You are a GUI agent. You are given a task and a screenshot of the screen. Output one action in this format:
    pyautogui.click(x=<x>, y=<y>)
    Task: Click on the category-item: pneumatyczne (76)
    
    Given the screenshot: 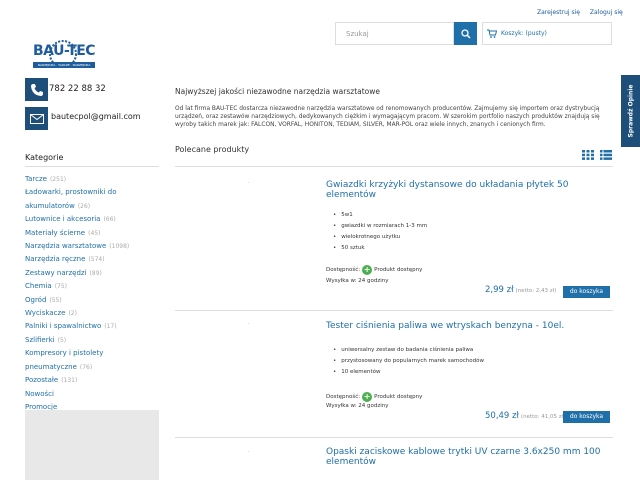 What is the action you would take?
    pyautogui.click(x=59, y=366)
    